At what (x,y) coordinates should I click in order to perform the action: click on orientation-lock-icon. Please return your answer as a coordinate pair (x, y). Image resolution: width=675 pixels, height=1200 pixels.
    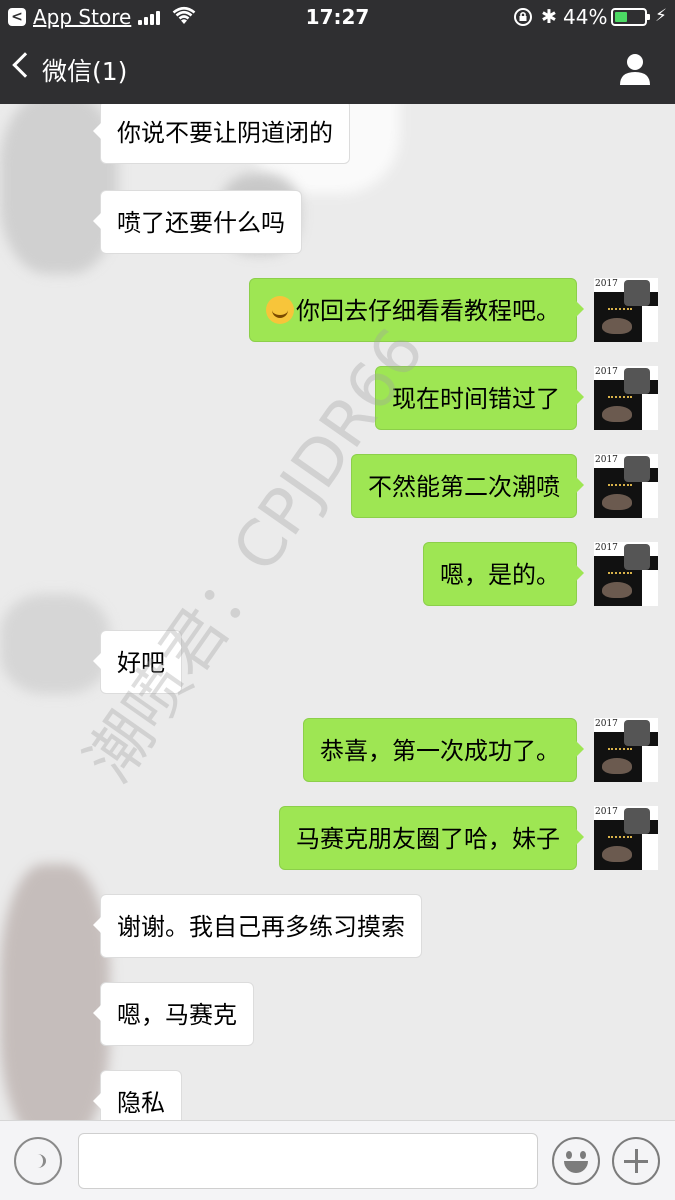
    Looking at the image, I should click on (523, 17).